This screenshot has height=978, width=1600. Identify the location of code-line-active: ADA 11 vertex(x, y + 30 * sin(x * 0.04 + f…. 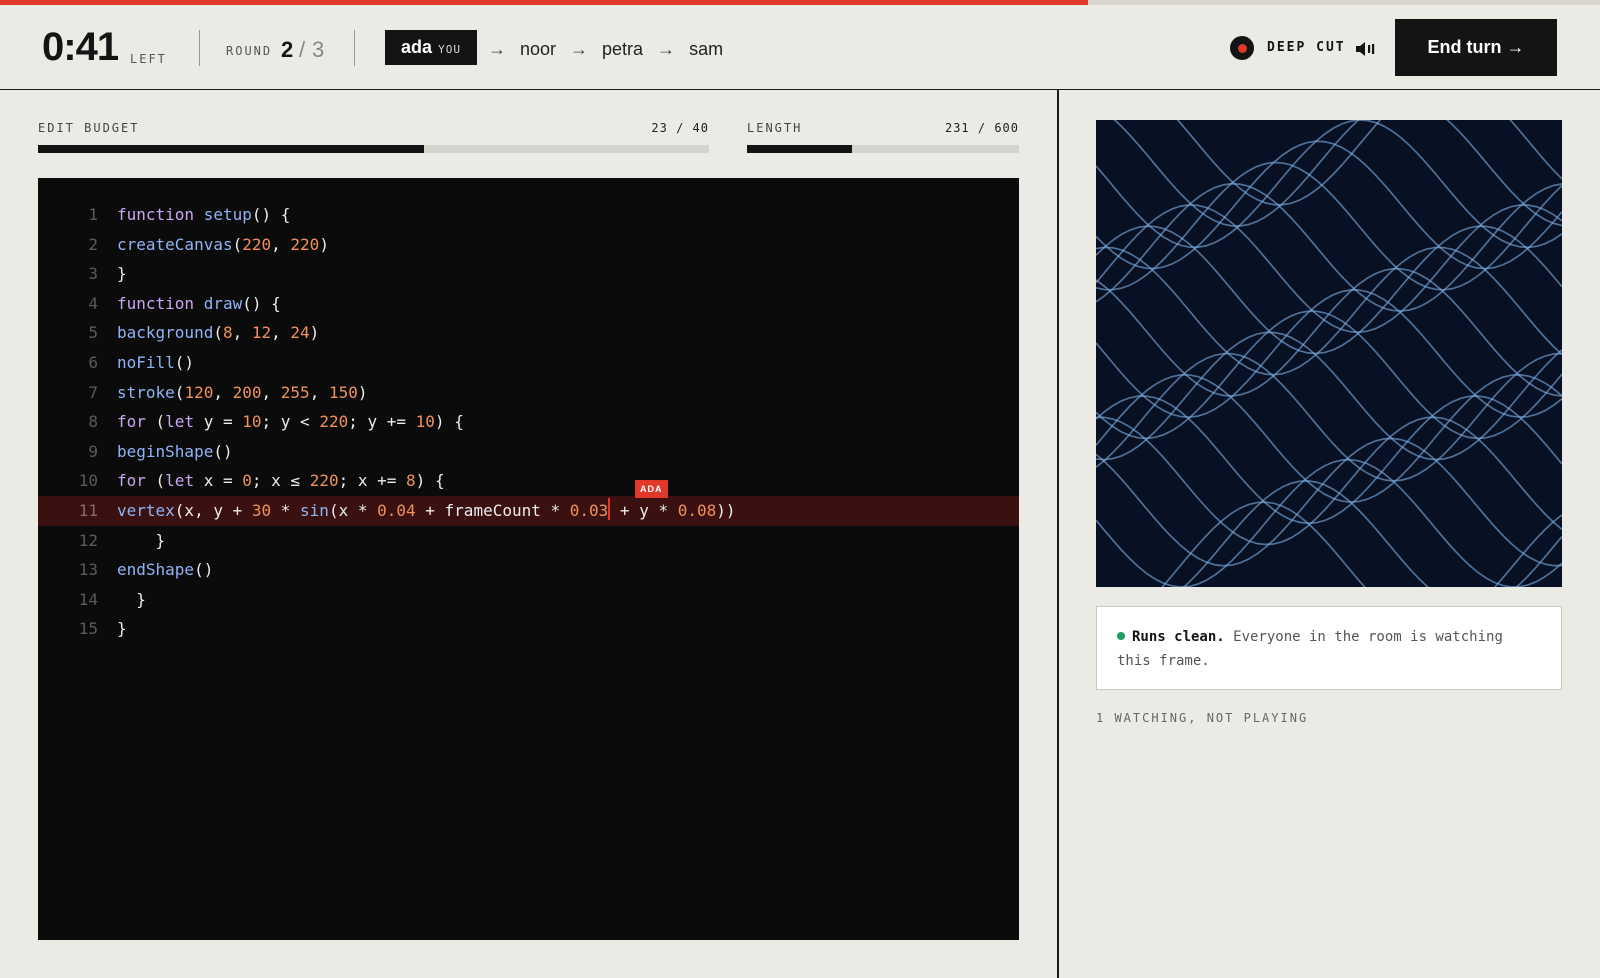
(528, 502).